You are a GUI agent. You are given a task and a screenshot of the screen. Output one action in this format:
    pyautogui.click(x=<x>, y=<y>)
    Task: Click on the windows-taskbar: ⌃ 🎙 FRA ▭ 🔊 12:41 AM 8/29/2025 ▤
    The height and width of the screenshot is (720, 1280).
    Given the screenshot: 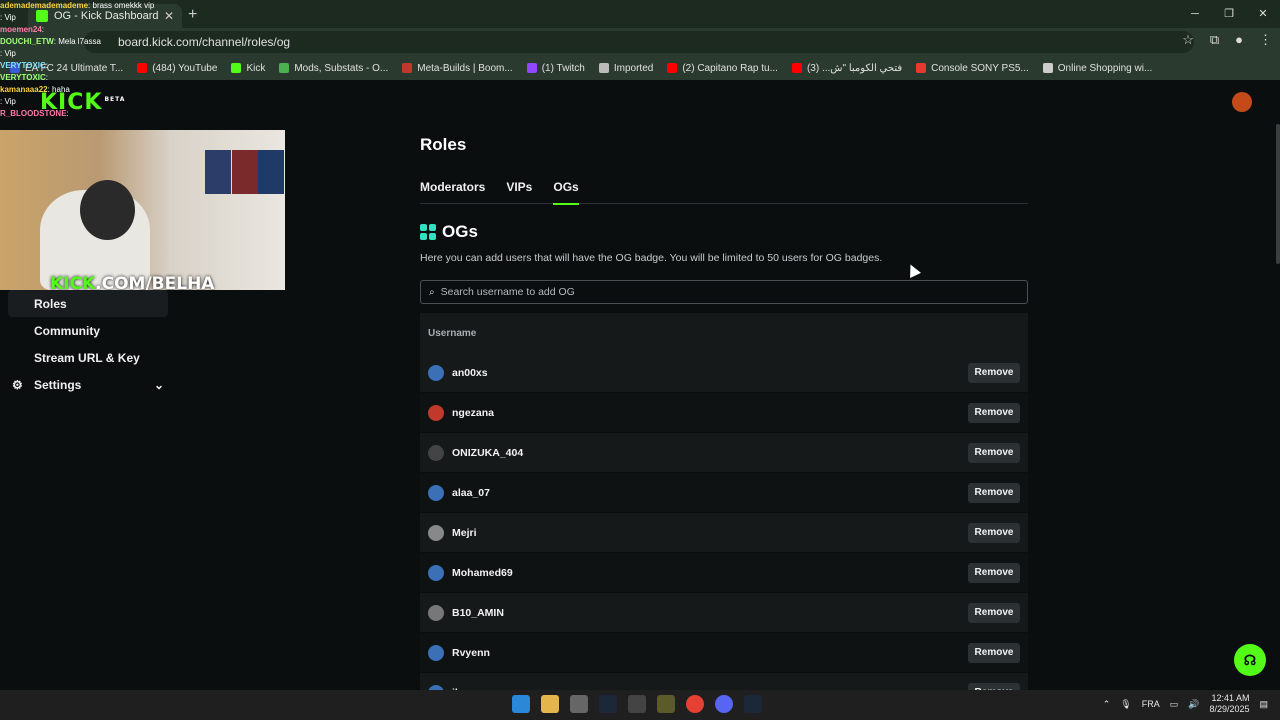 What is the action you would take?
    pyautogui.click(x=640, y=705)
    